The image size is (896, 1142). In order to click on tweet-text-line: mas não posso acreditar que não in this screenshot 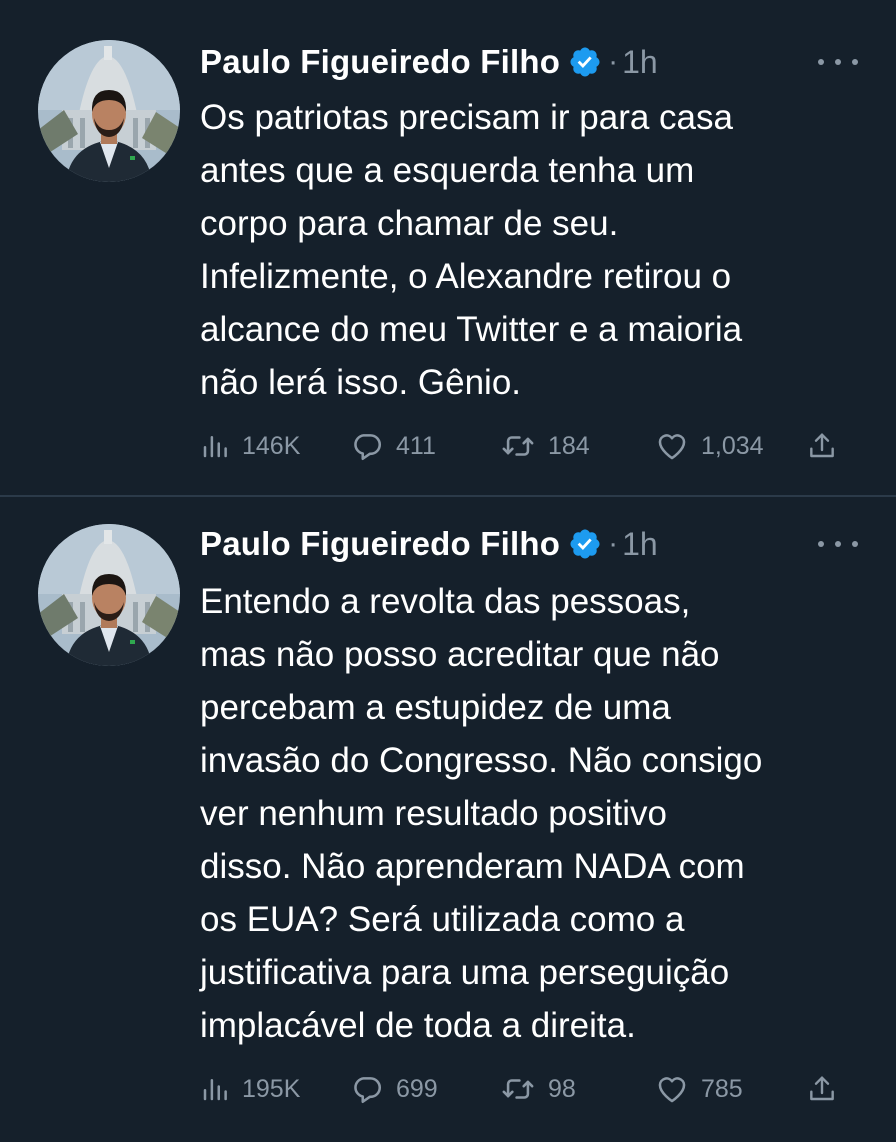, I will do `click(460, 654)`.